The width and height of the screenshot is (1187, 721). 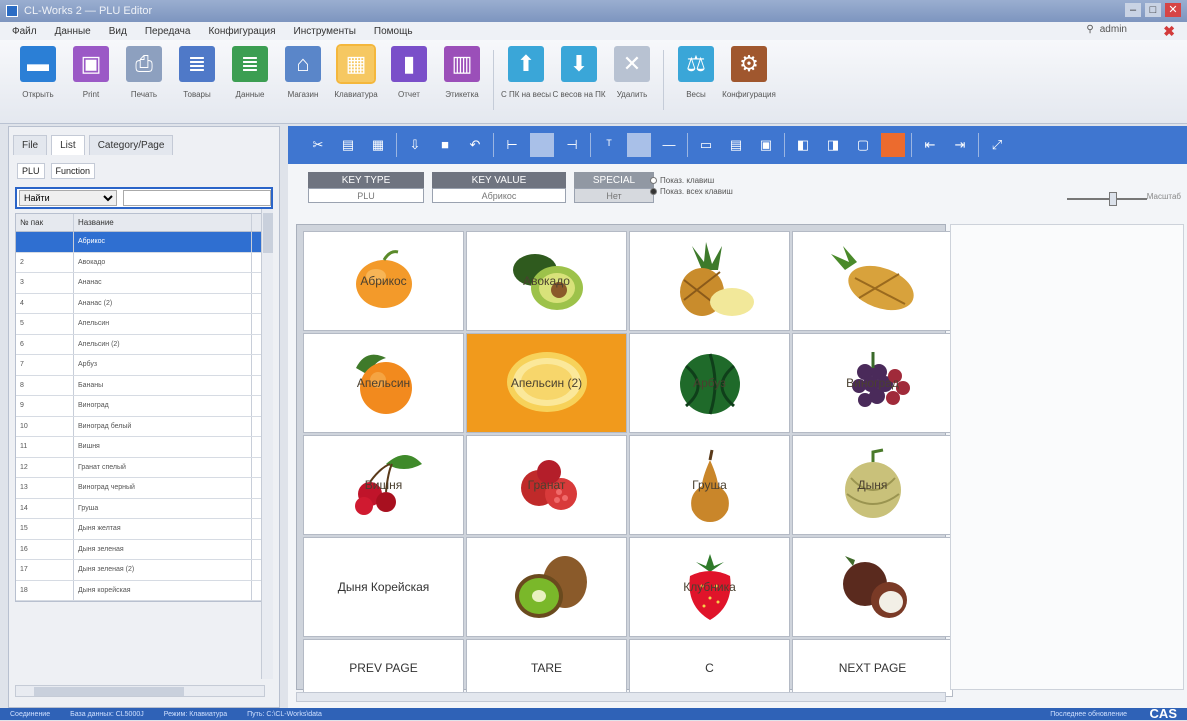 What do you see at coordinates (609, 145) in the screenshot?
I see `text-size-icon: ᵀ` at bounding box center [609, 145].